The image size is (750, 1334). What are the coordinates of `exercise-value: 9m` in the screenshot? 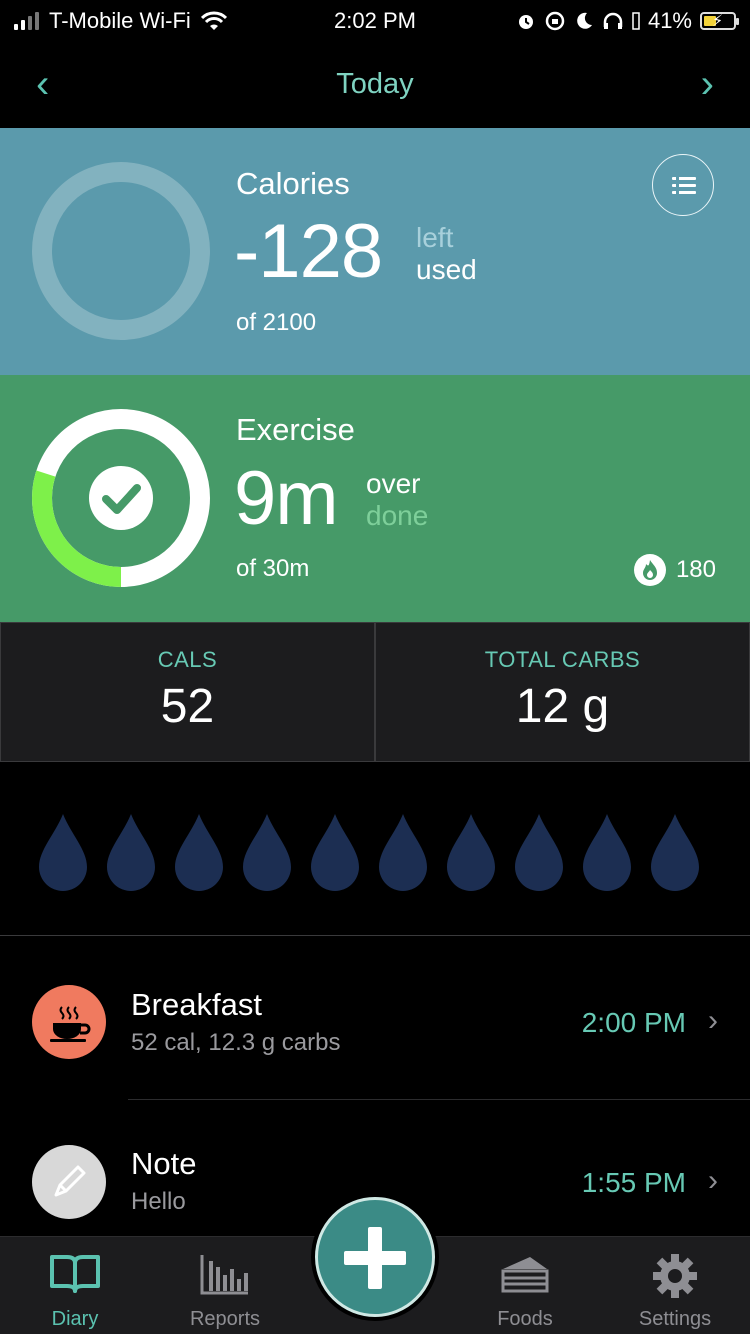 It's located at (286, 498).